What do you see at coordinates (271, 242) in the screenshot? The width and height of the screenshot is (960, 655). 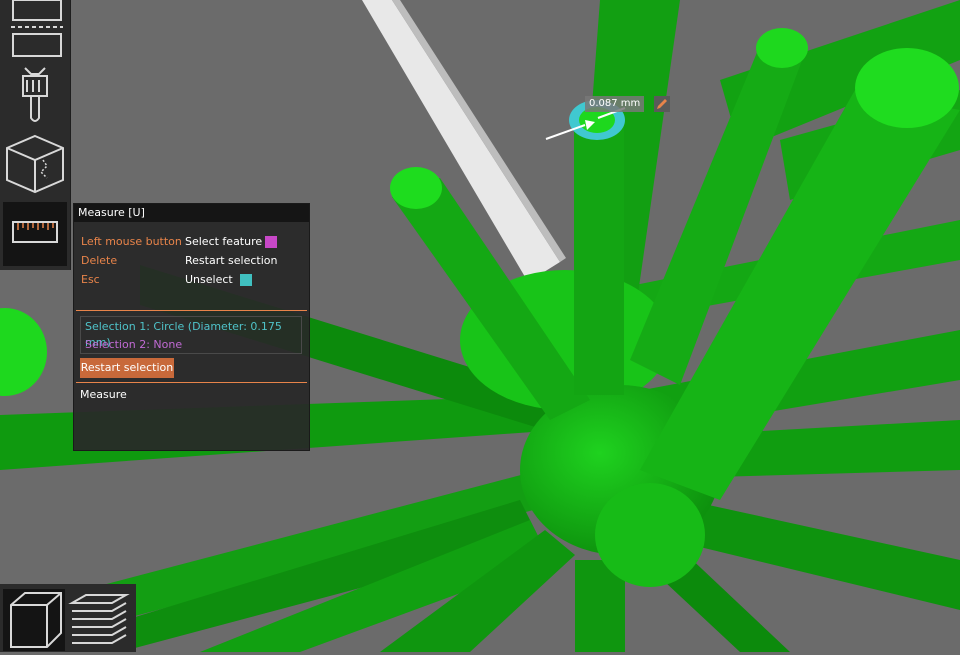 I see `select-color-swatch` at bounding box center [271, 242].